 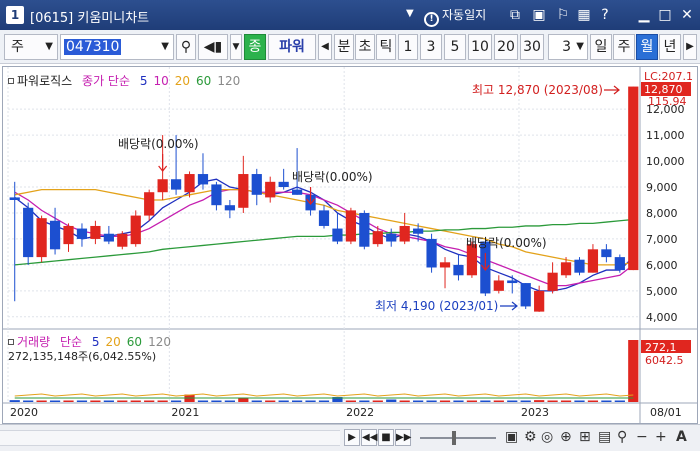 I want to click on draw-icon: ⊞, so click(x=585, y=437).